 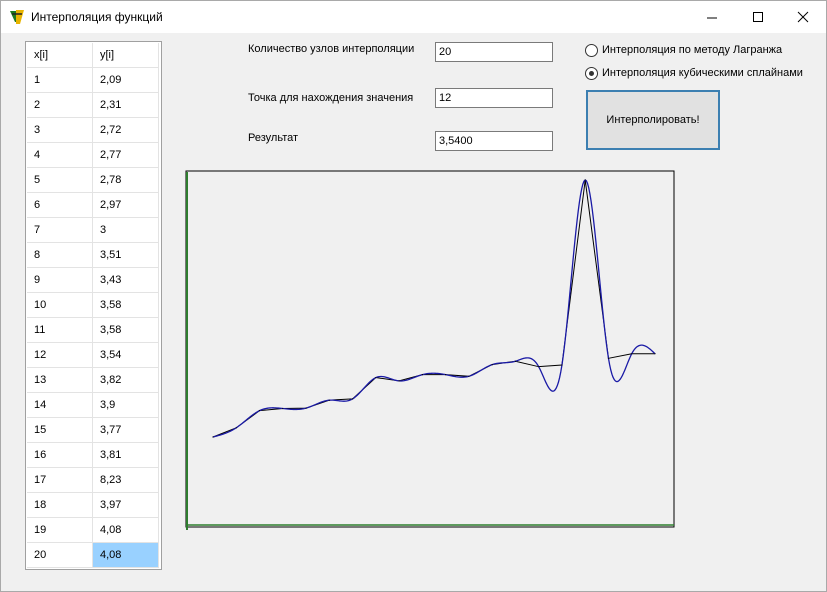 What do you see at coordinates (126, 480) in the screenshot?
I see `cell-y: 8,23` at bounding box center [126, 480].